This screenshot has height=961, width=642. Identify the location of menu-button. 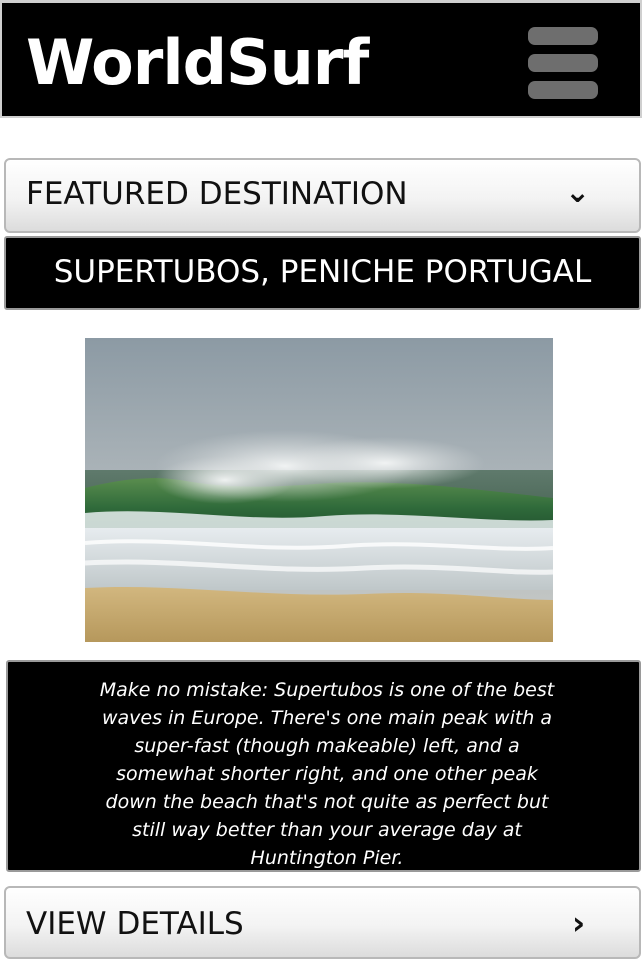
(563, 63).